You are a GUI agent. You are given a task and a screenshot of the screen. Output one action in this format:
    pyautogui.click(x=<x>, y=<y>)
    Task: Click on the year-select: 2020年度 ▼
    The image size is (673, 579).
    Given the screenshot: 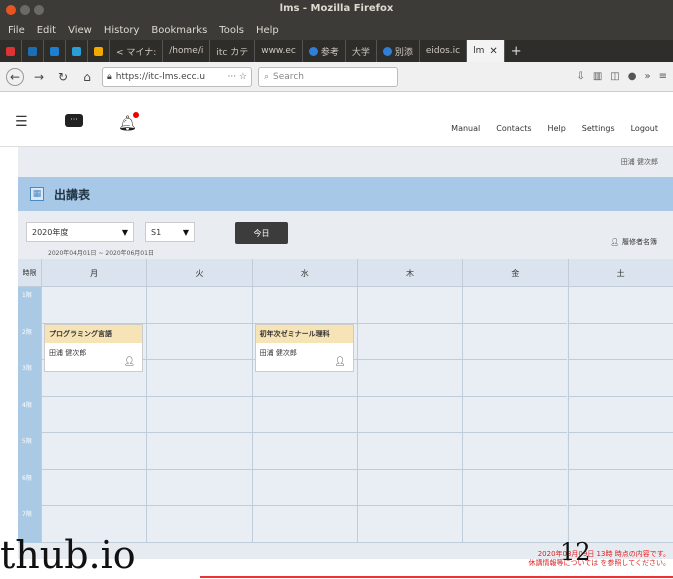 What is the action you would take?
    pyautogui.click(x=80, y=232)
    